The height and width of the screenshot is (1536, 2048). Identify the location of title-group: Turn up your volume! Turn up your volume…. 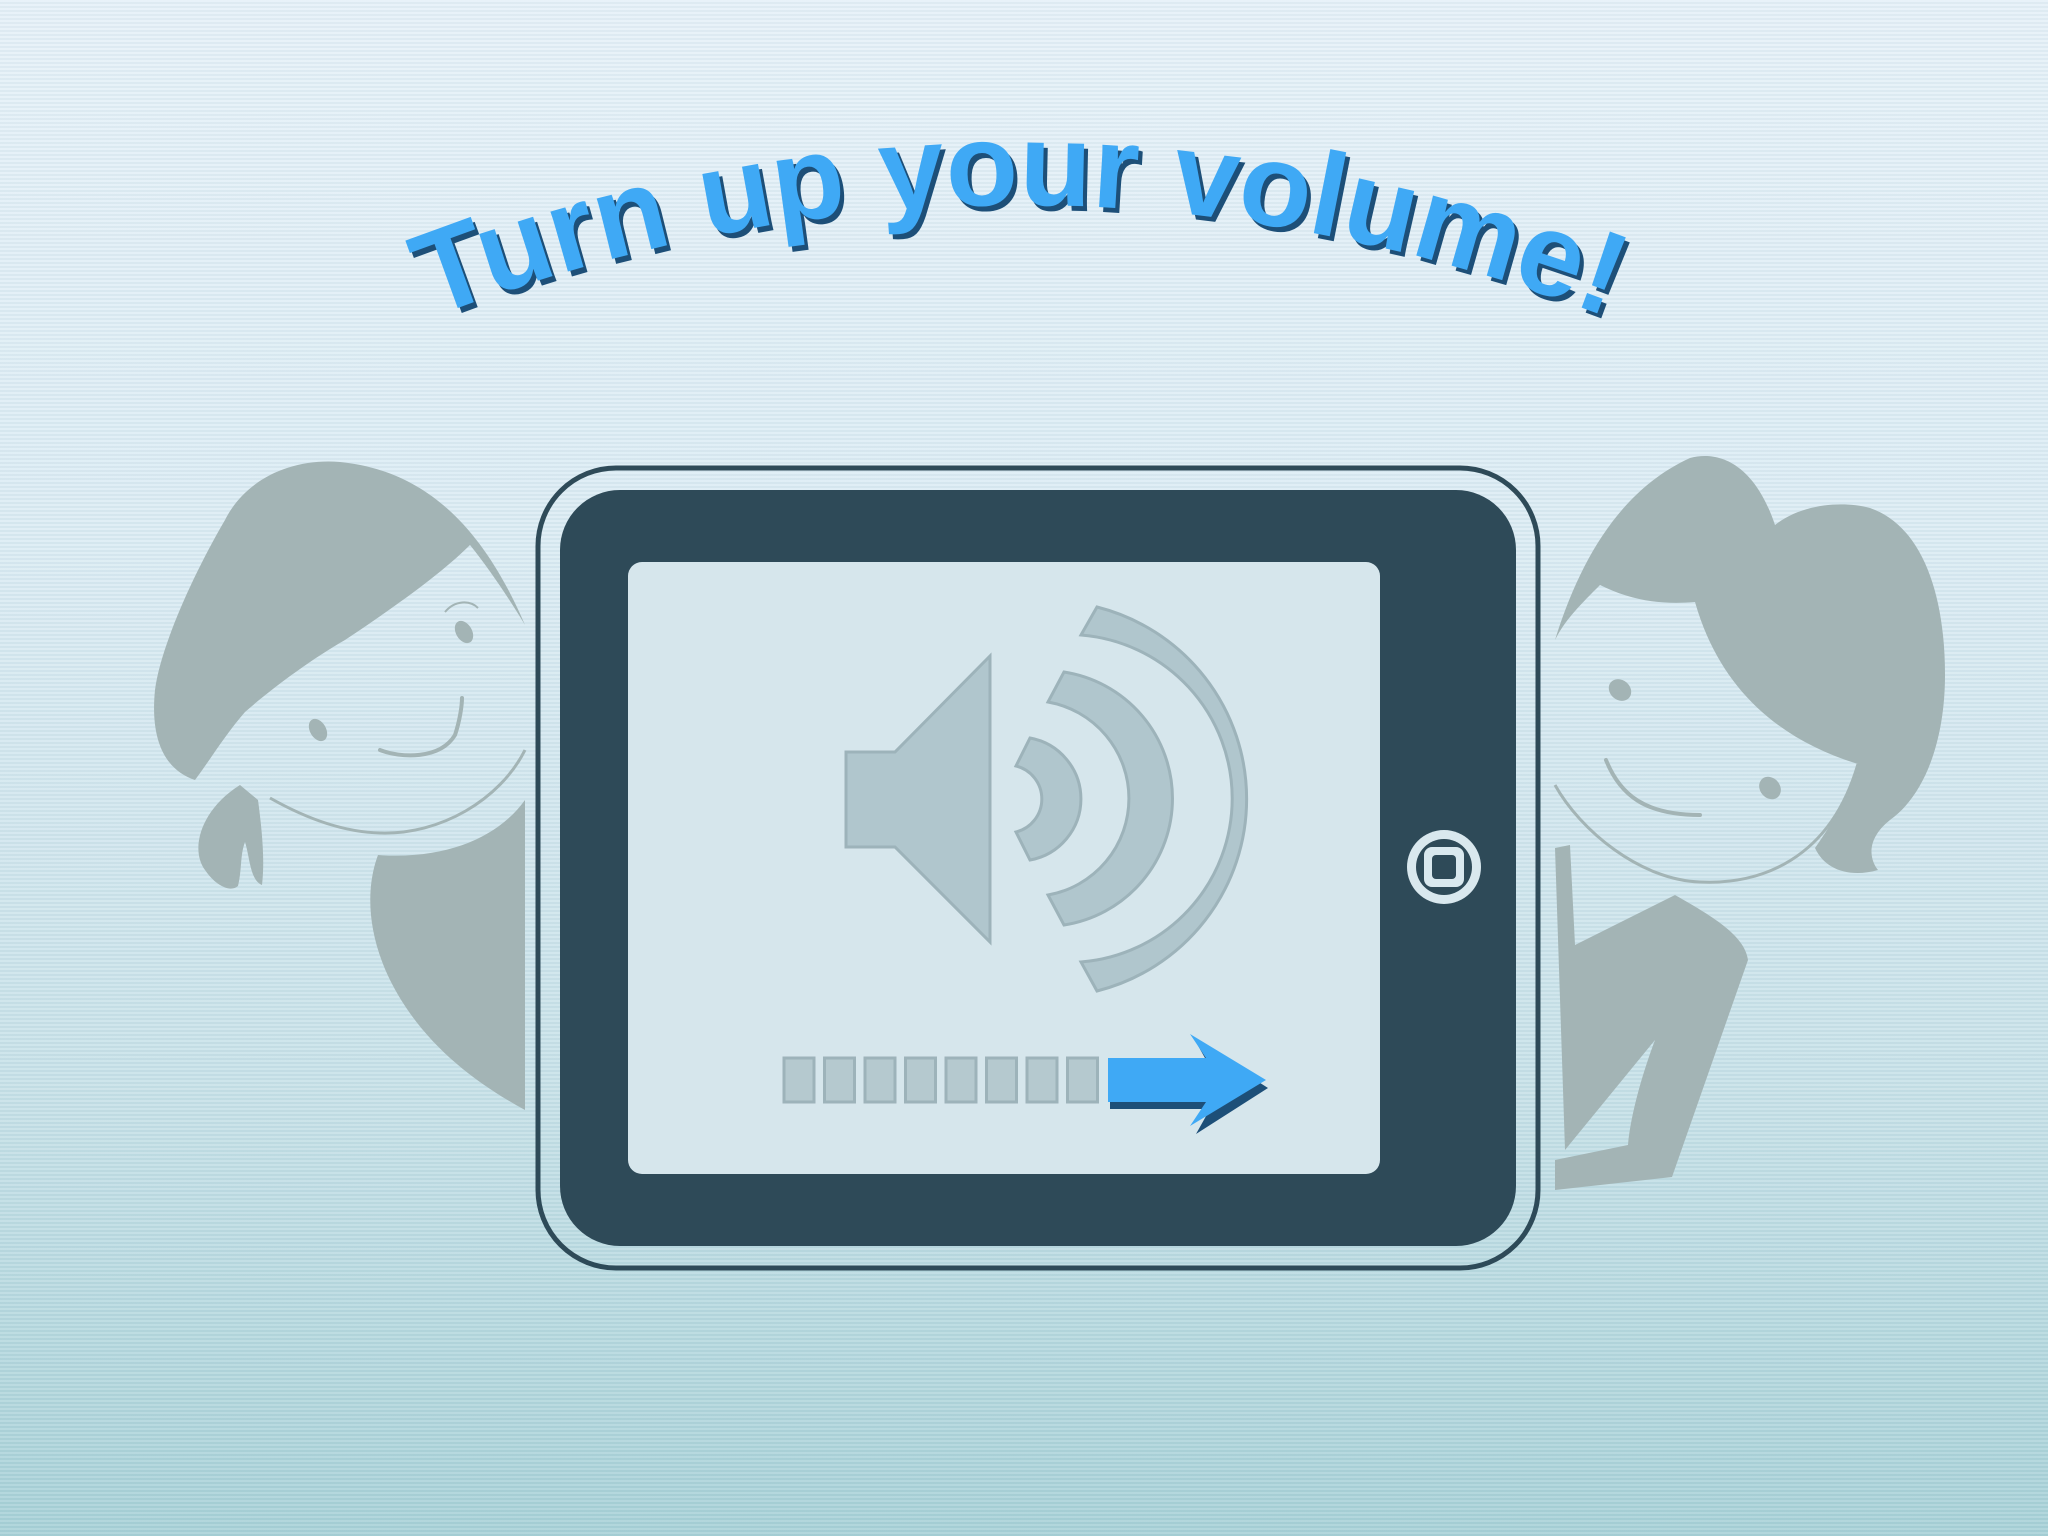
(1022, 223).